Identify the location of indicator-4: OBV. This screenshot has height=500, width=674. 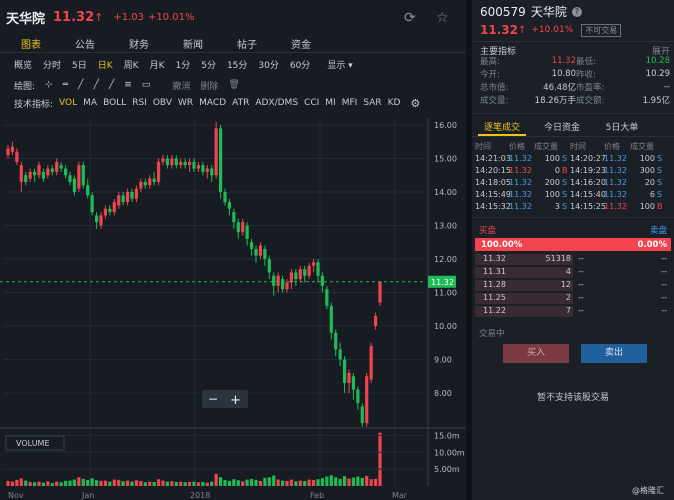
(162, 103).